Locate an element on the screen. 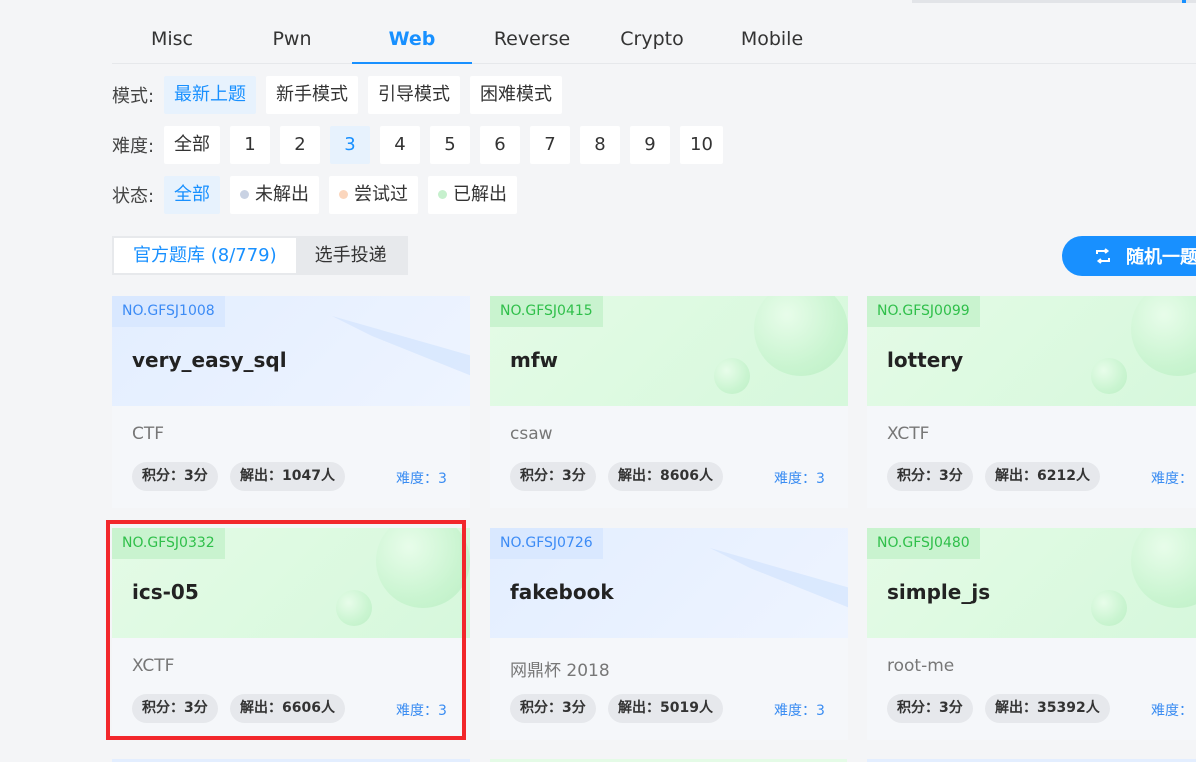  solved-dot-icon is located at coordinates (442, 194).